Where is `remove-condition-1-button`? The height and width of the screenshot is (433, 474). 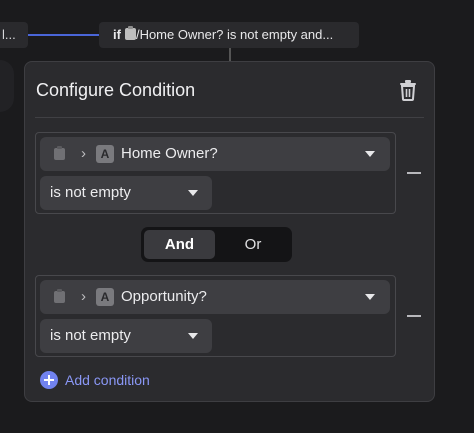
remove-condition-1-button is located at coordinates (414, 173).